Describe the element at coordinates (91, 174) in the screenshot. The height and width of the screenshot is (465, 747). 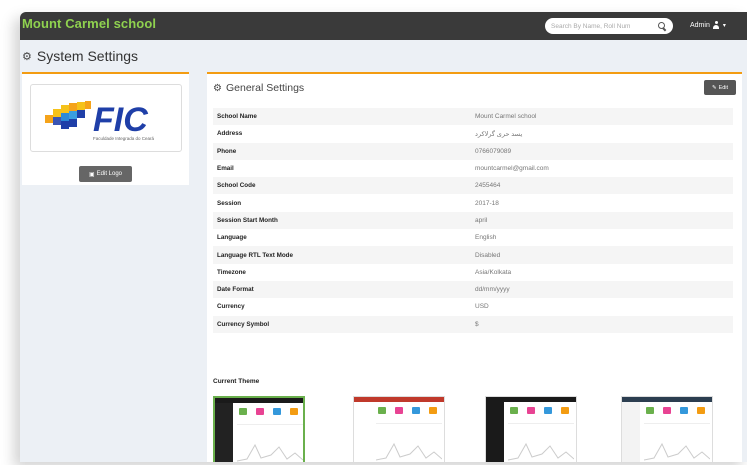
I see `image-icon: ▣` at that location.